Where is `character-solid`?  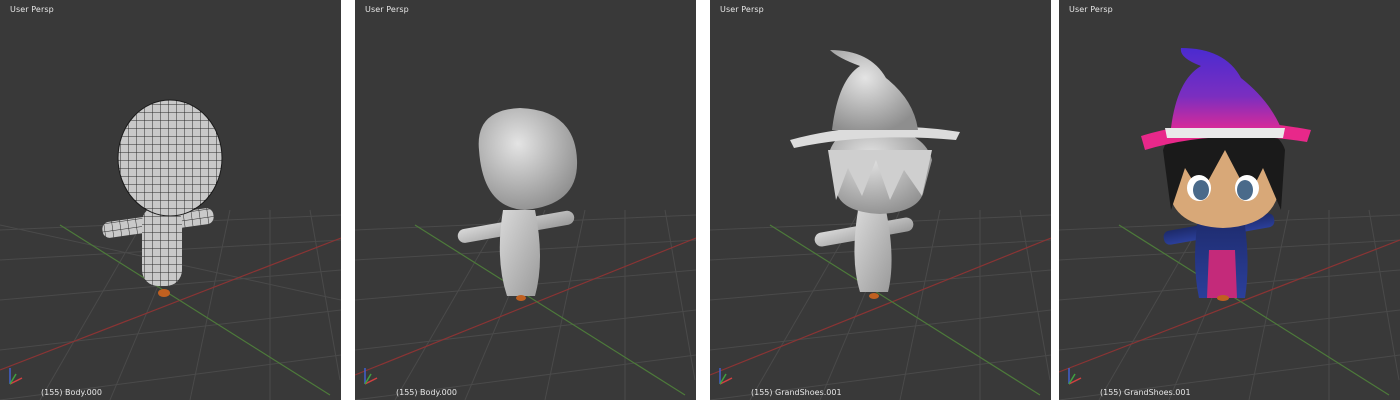
character-solid is located at coordinates (517, 204).